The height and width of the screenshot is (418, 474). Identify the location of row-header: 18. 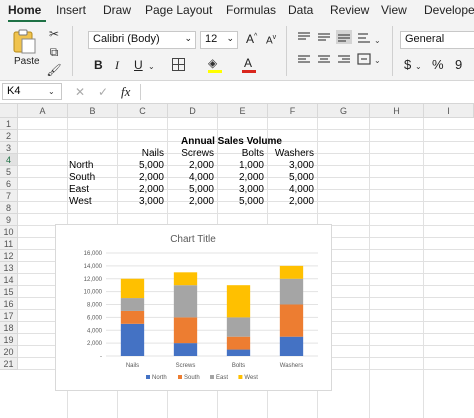
(9, 328).